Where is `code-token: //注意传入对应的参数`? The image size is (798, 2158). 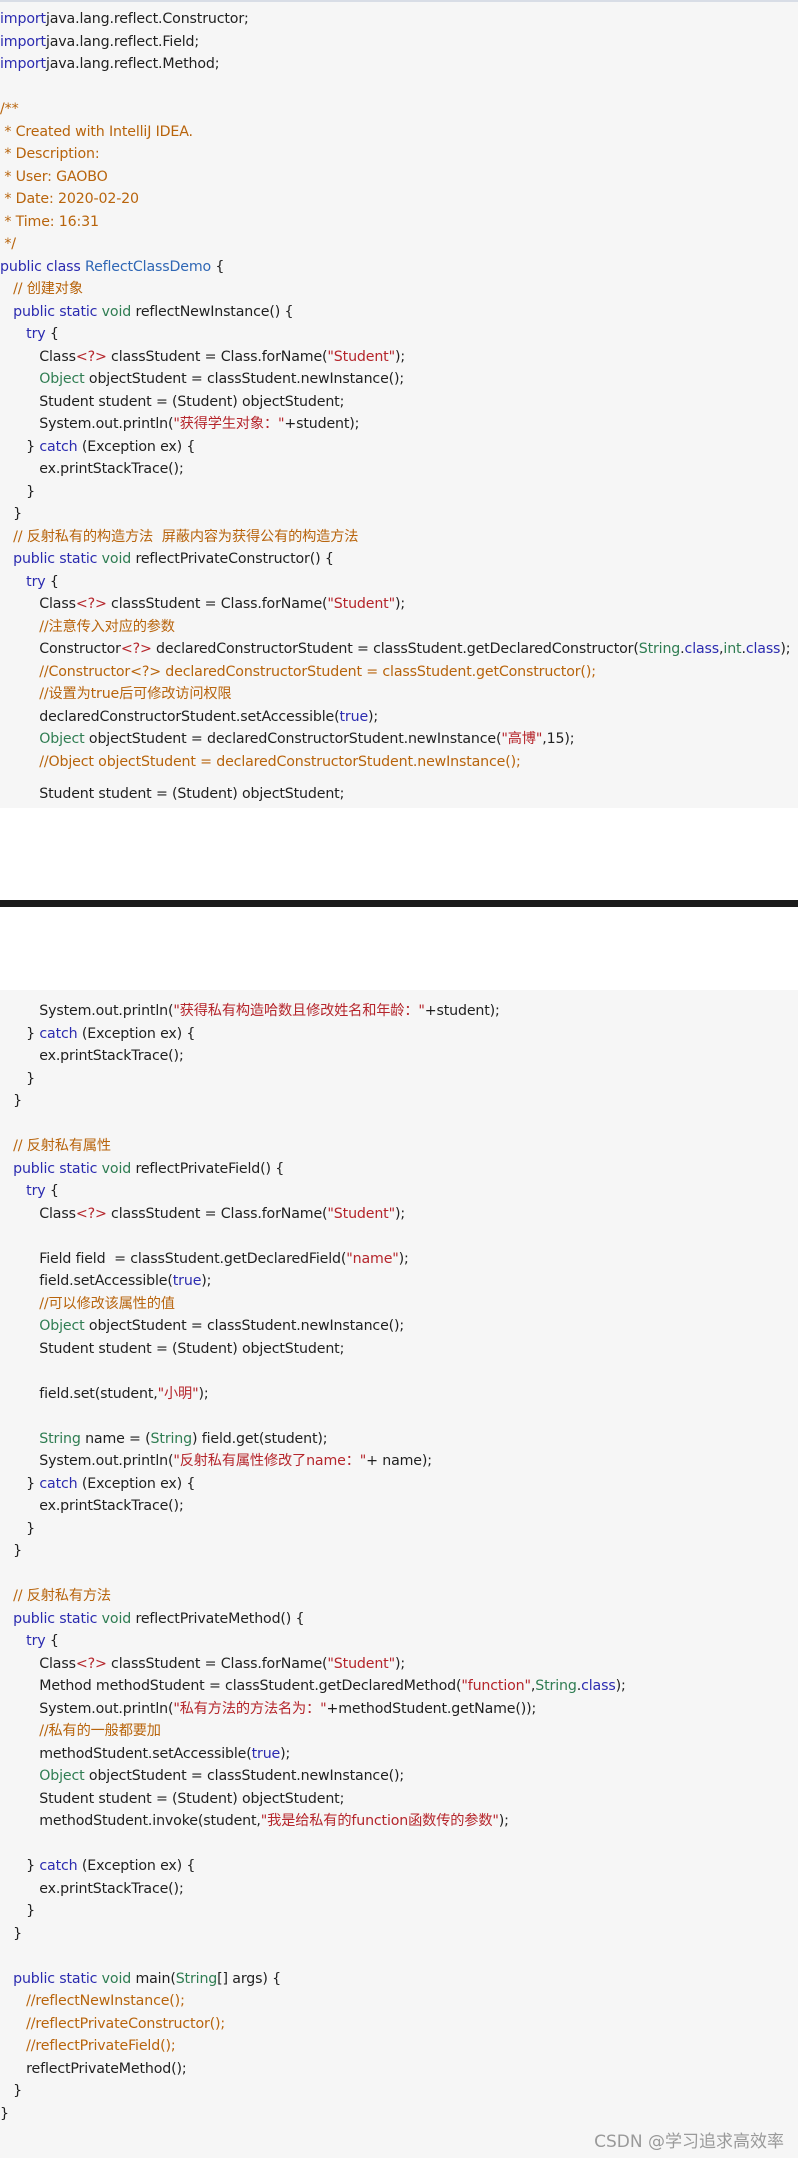
code-token: //注意传入对应的参数 is located at coordinates (107, 626).